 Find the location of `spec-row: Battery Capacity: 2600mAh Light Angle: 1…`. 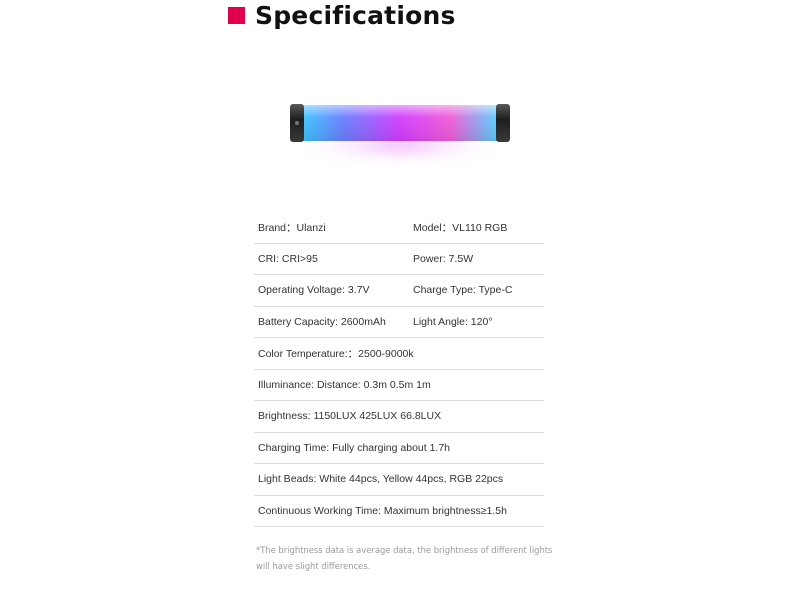

spec-row: Battery Capacity: 2600mAh Light Angle: 1… is located at coordinates (399, 322).